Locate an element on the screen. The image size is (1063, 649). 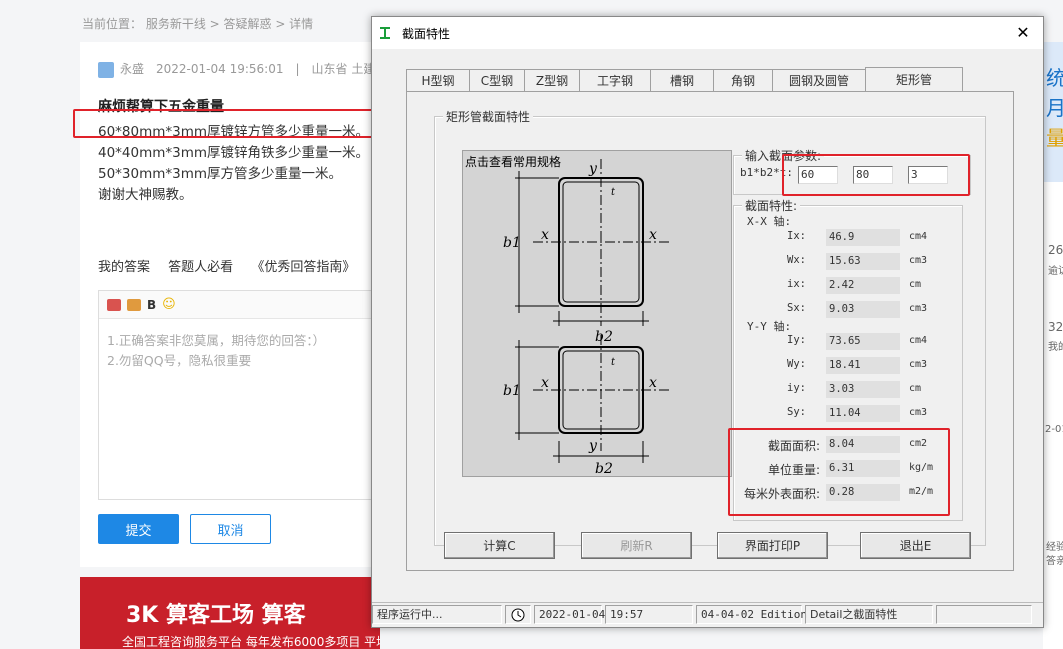
refresh-button: 刷新R is located at coordinates (636, 545).